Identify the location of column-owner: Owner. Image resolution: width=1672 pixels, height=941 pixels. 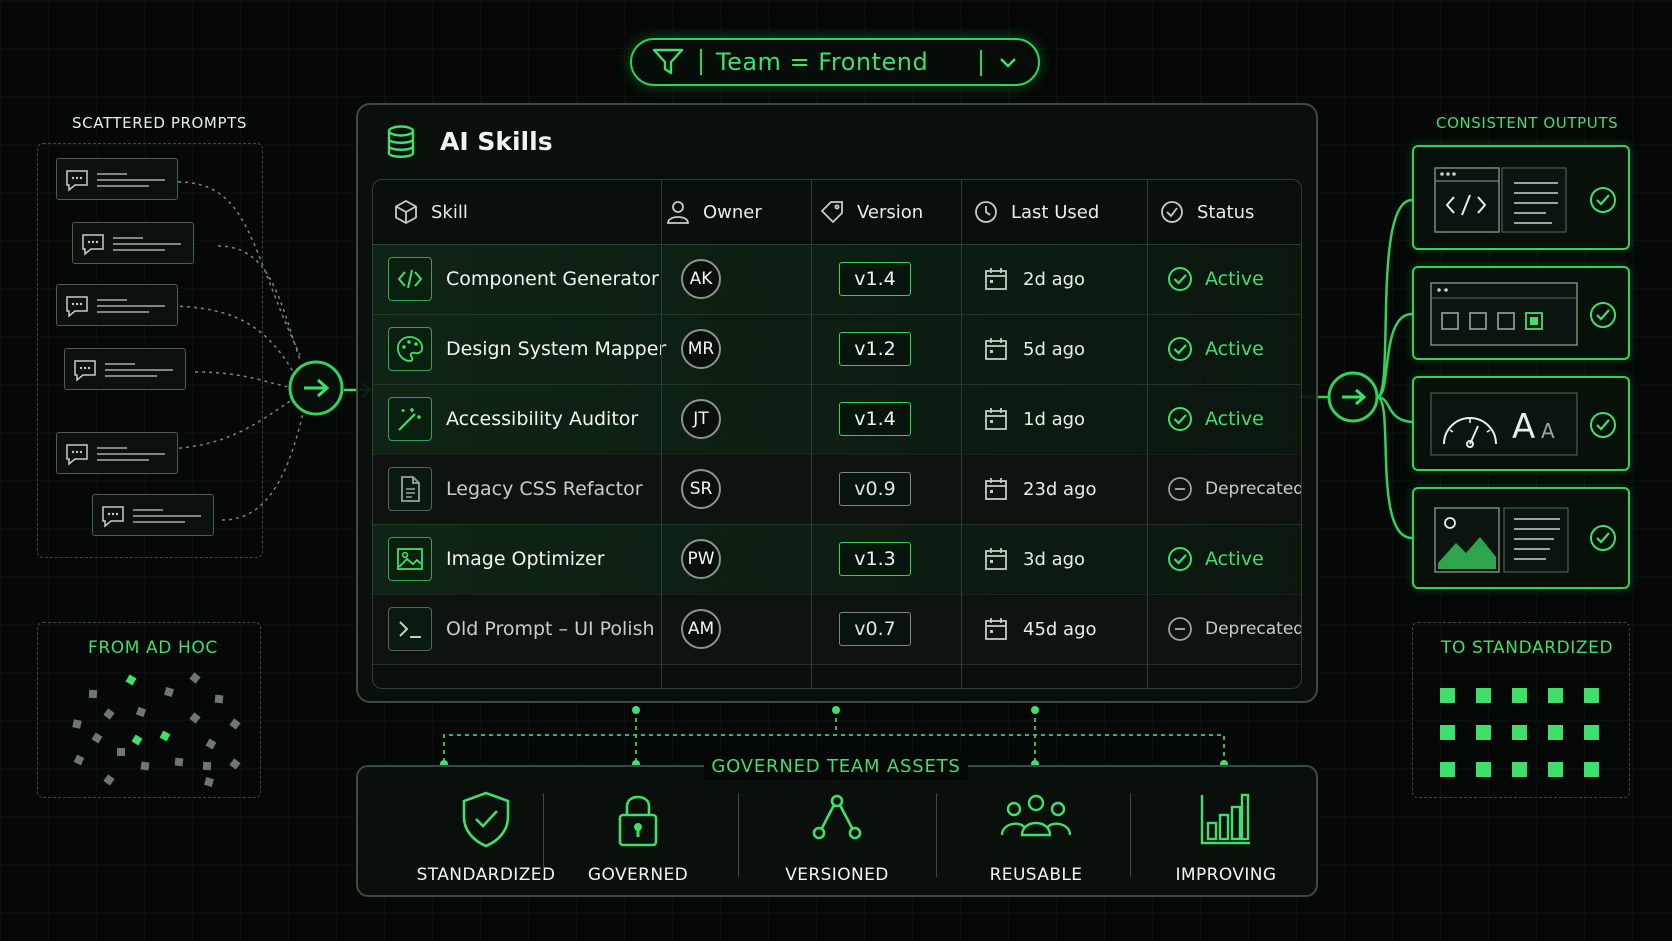
(713, 212).